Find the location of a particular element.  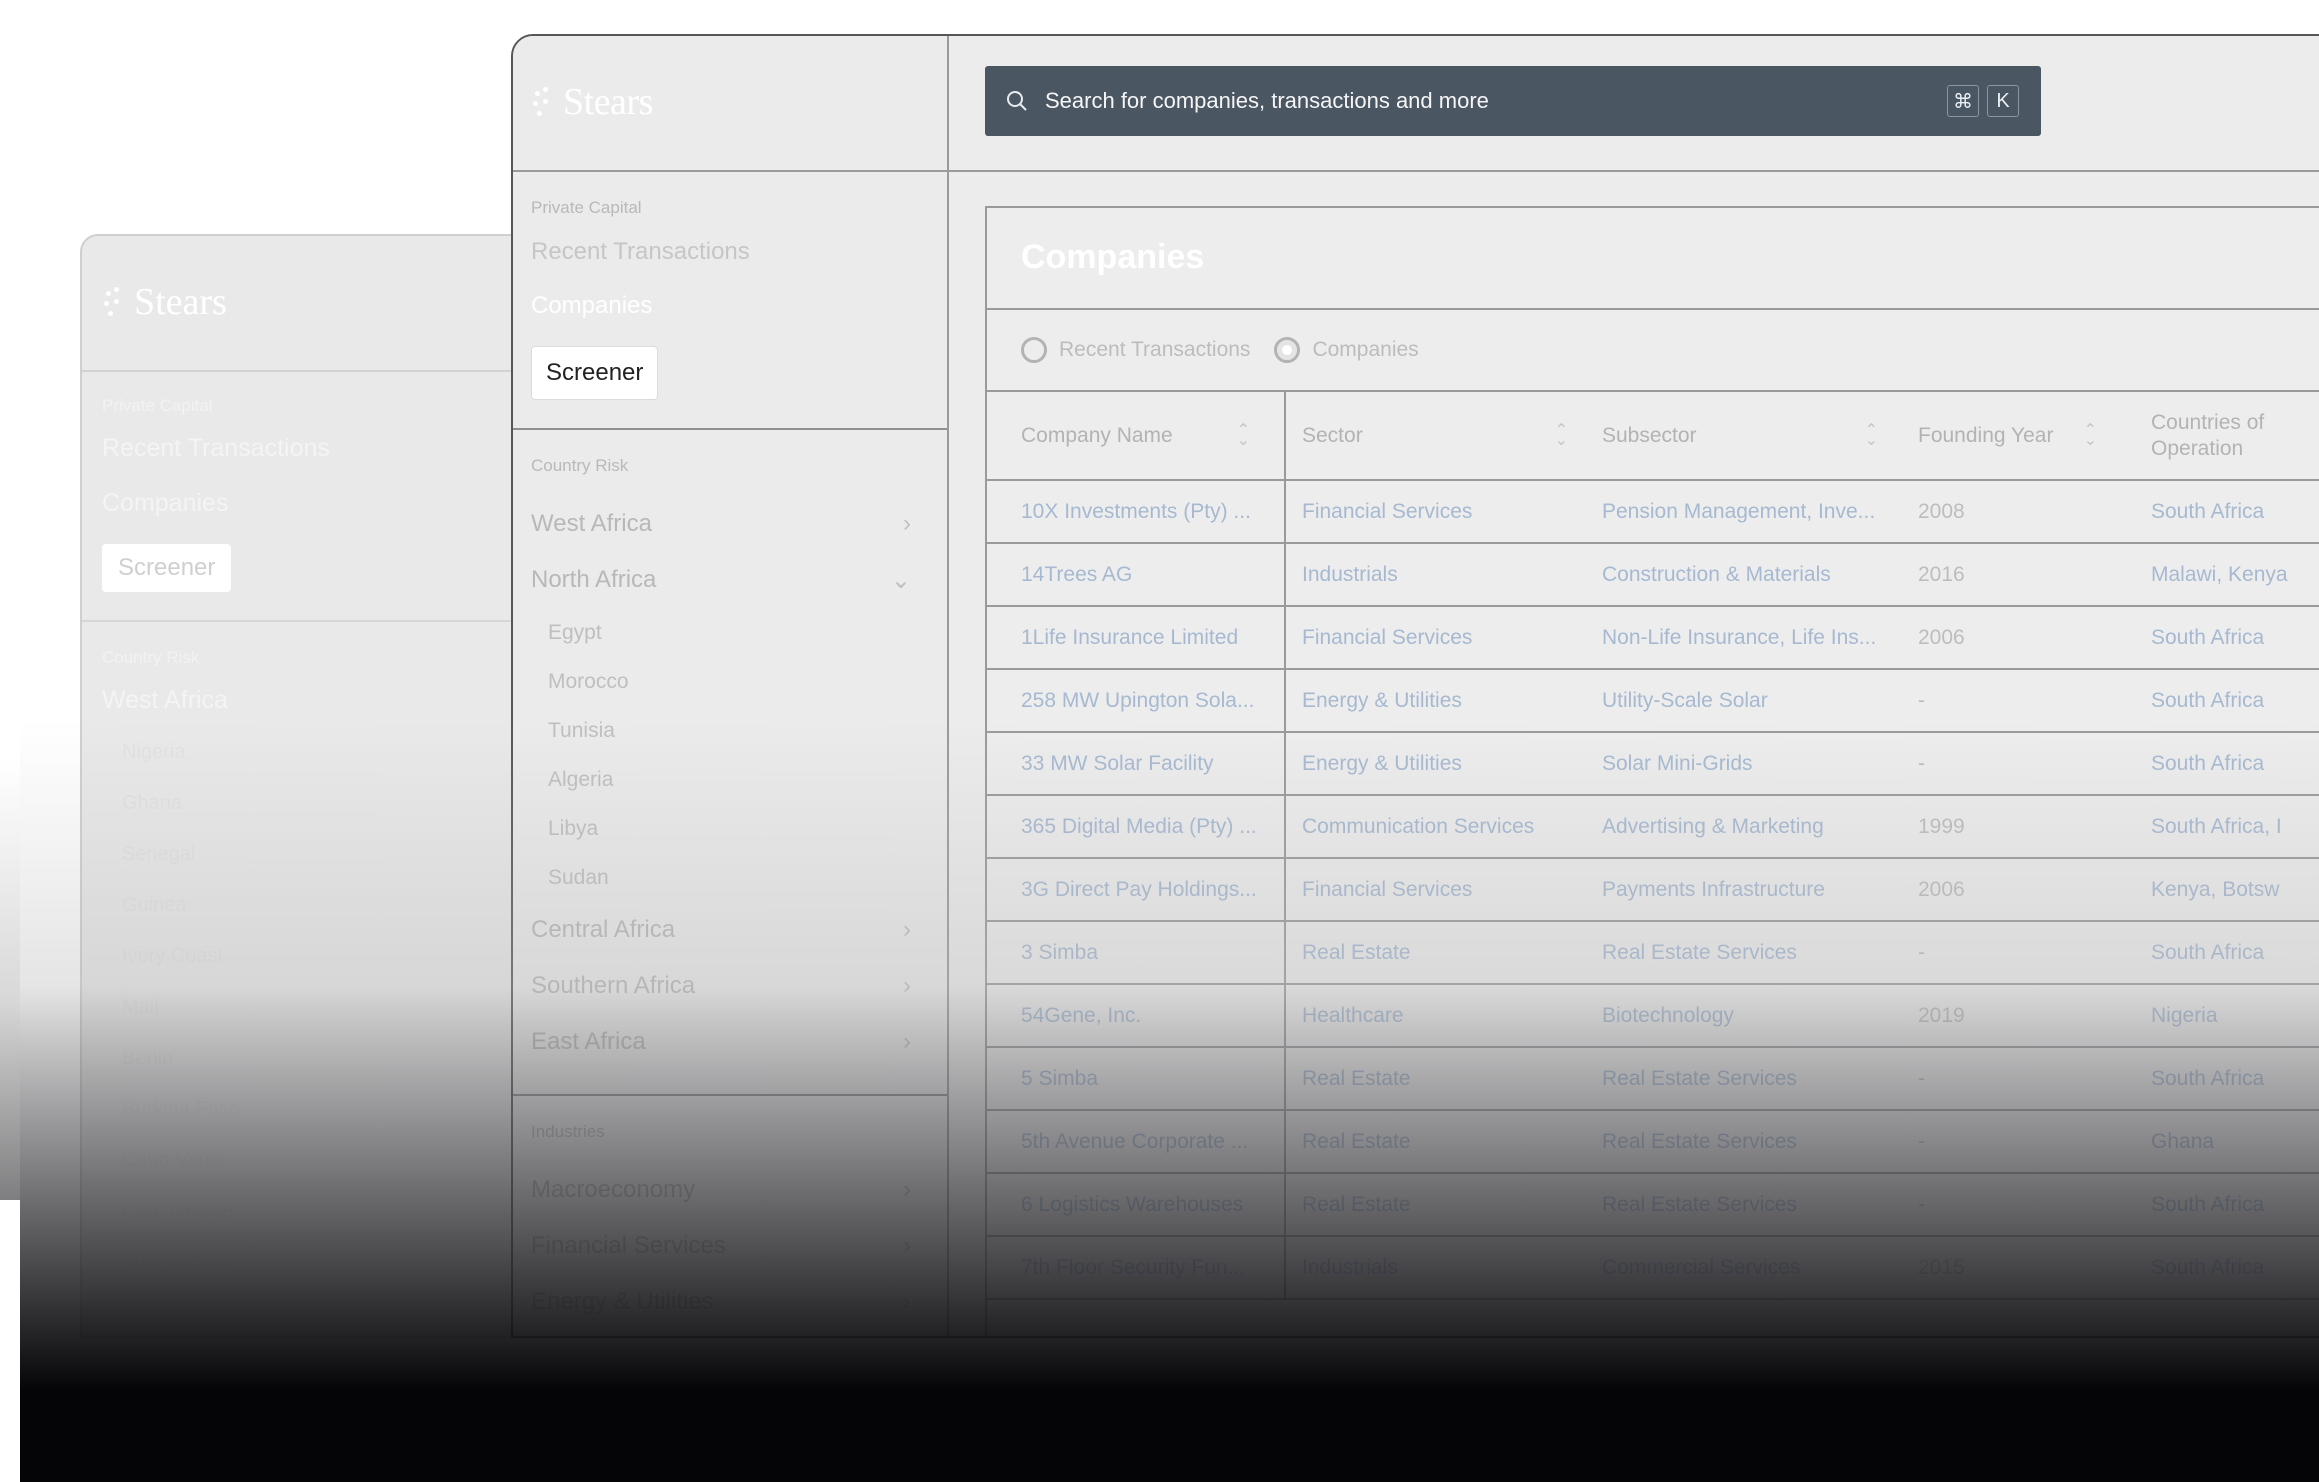

column-company-name: Company Name ⌃ ⌄ is located at coordinates (1136, 436).